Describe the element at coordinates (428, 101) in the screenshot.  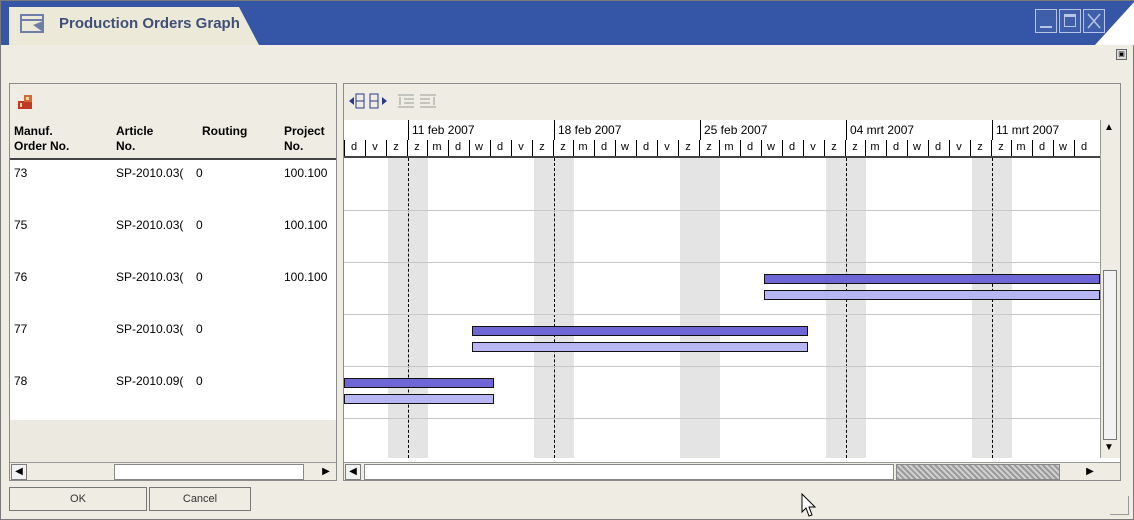
I see `outdent-icon` at that location.